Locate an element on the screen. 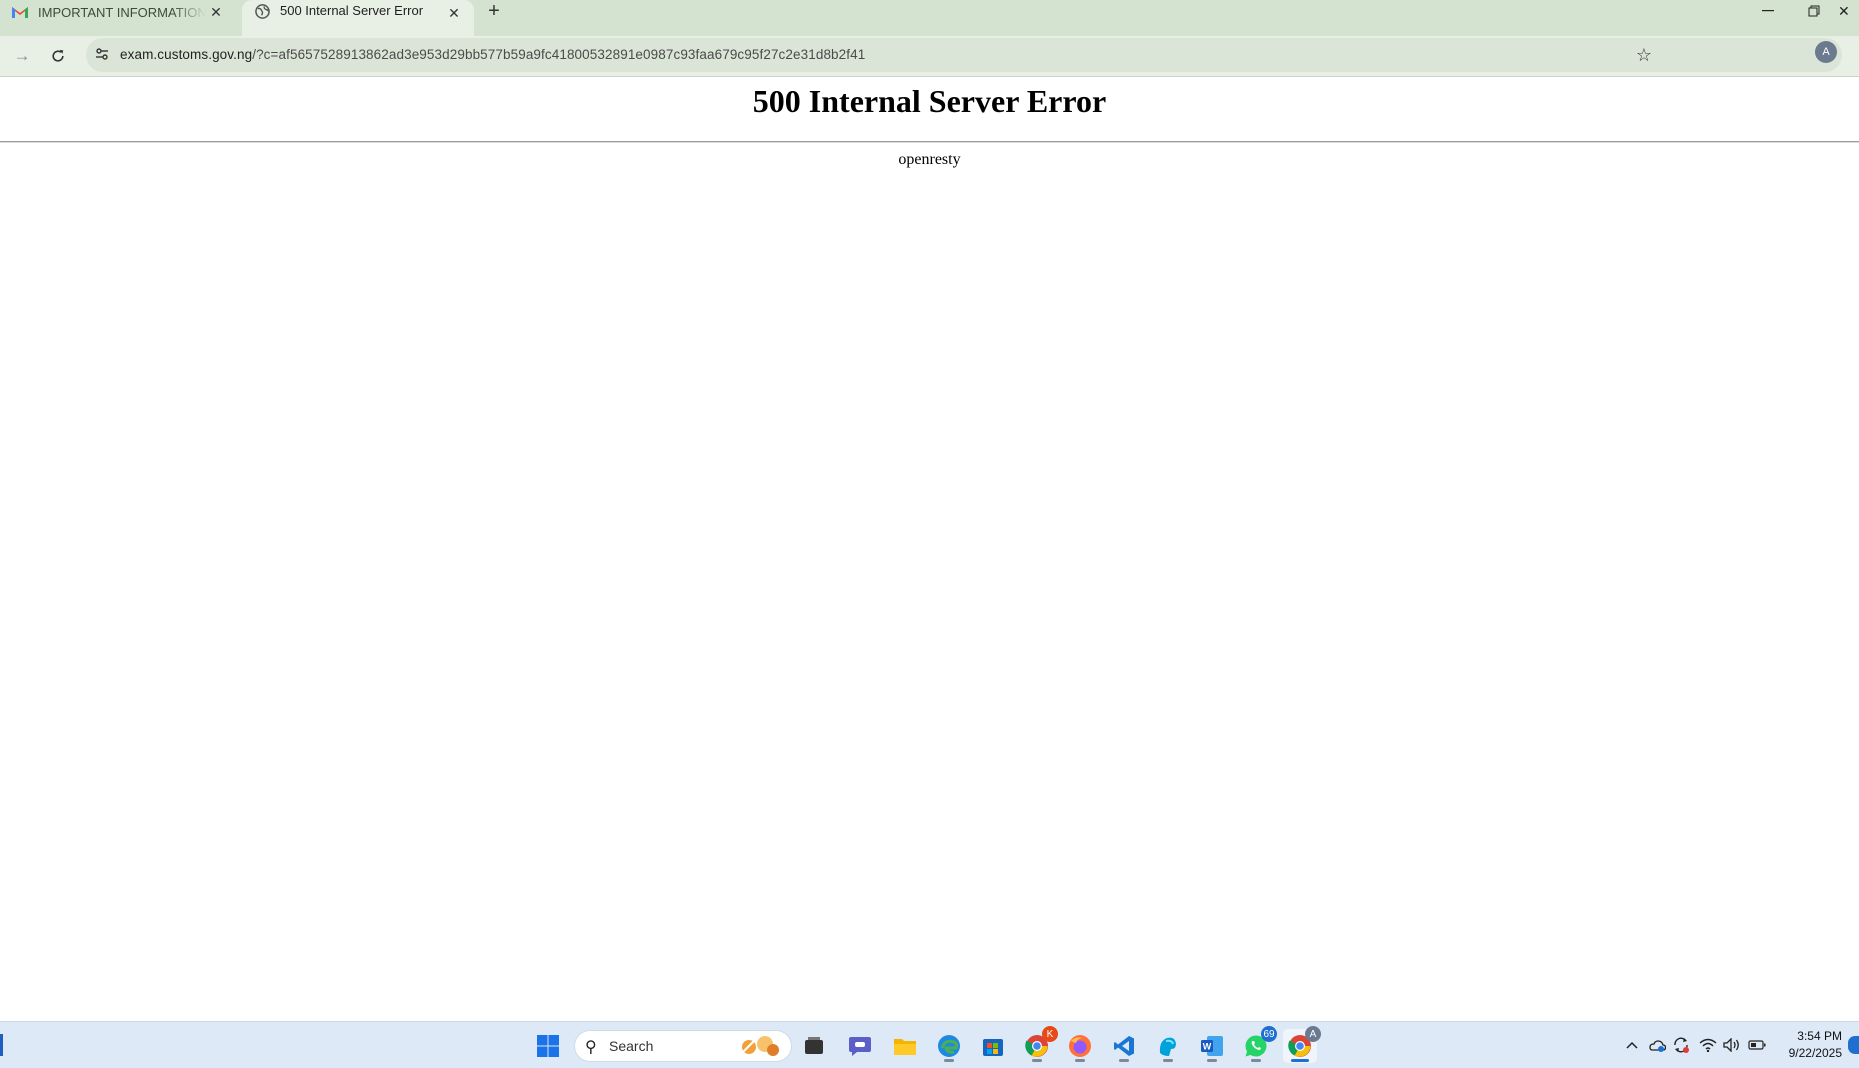  tab-label: IMPORTANT INFORMATION - 2 is located at coordinates (122, 12).